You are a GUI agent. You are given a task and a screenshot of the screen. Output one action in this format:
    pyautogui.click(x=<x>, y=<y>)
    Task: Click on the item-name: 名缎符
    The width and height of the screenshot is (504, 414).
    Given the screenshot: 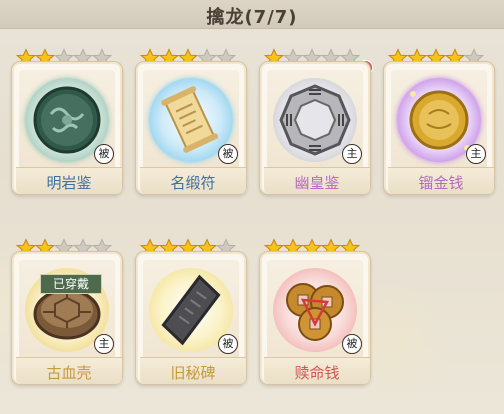 What is the action you would take?
    pyautogui.click(x=193, y=183)
    